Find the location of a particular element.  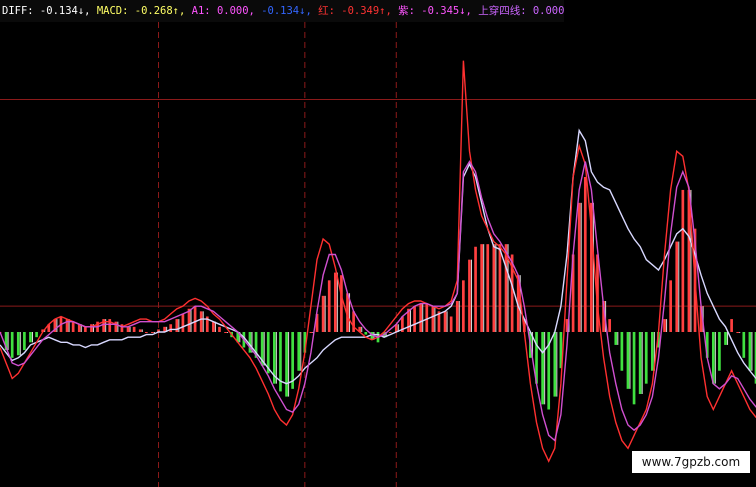

legend-item: MACD: -0.268↑, is located at coordinates (144, 11).